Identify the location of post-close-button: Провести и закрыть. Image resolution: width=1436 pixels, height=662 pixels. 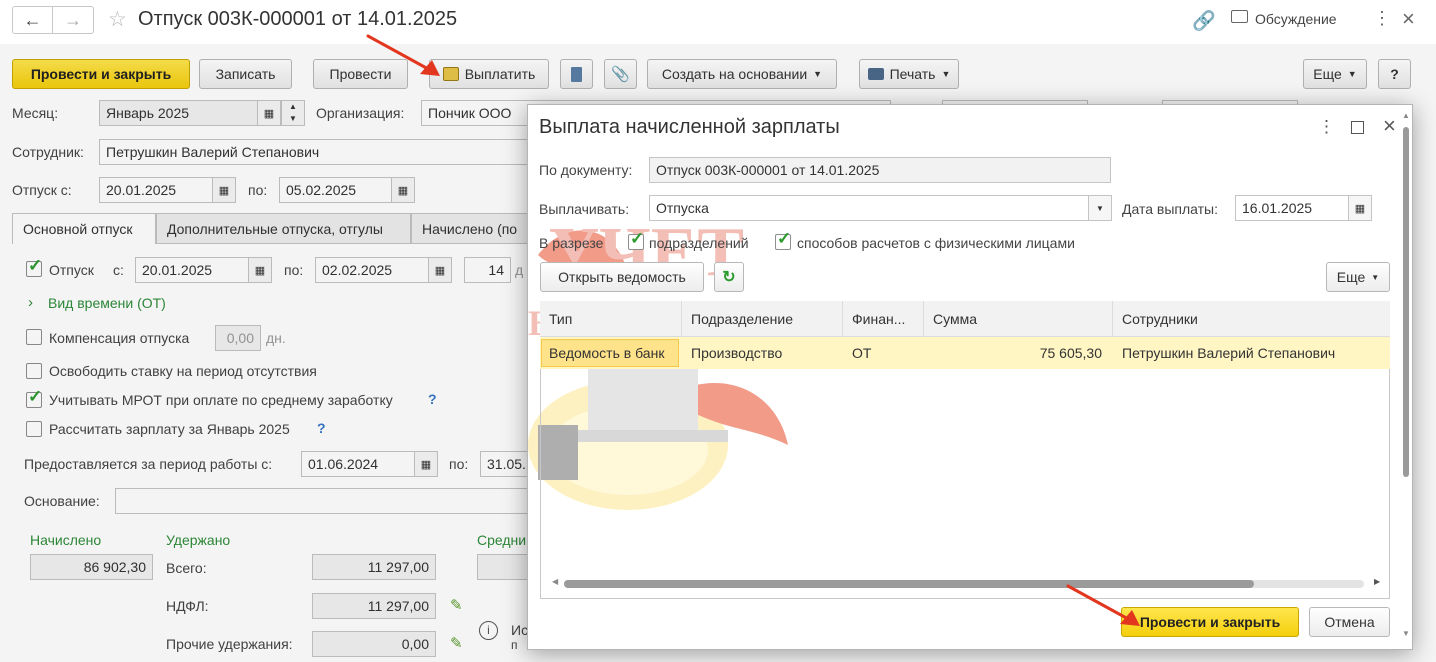
(101, 74).